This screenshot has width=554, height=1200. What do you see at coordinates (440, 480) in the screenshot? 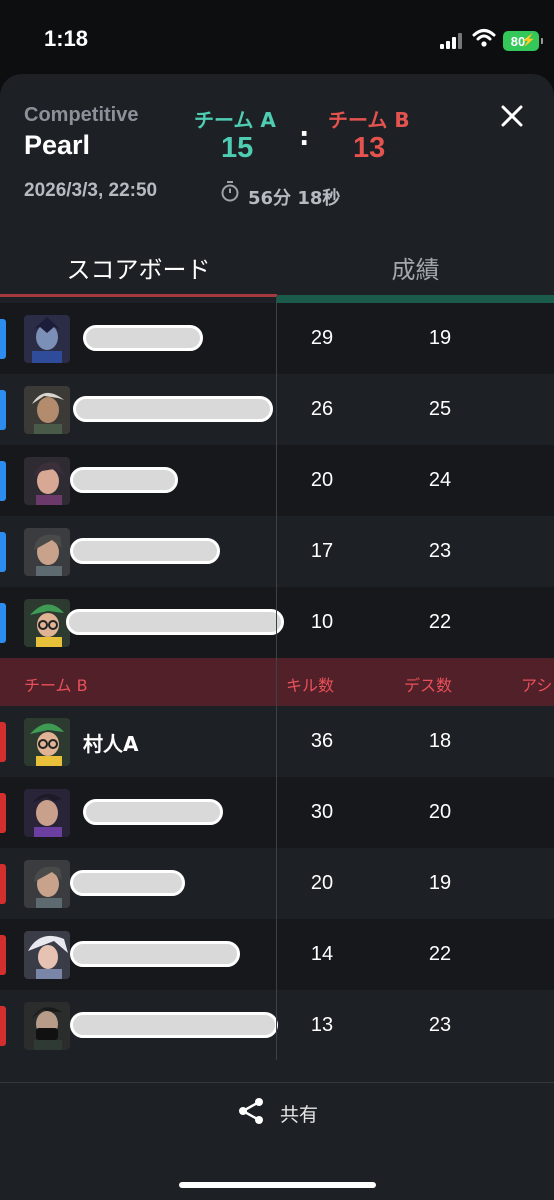
I see `deaths-value: 24` at bounding box center [440, 480].